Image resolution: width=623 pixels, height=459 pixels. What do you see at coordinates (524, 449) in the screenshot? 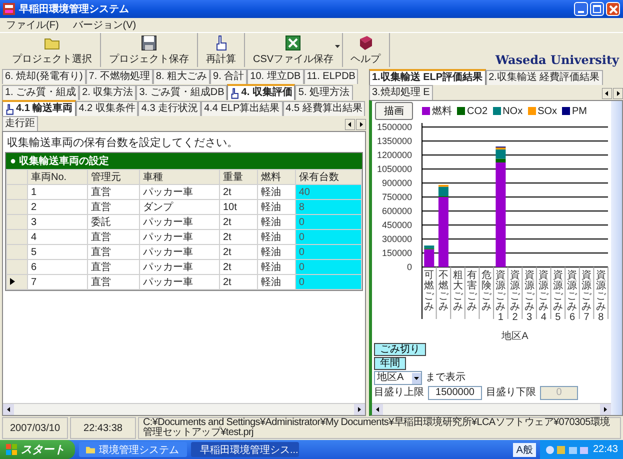
I see `ime-indicator: A般` at bounding box center [524, 449].